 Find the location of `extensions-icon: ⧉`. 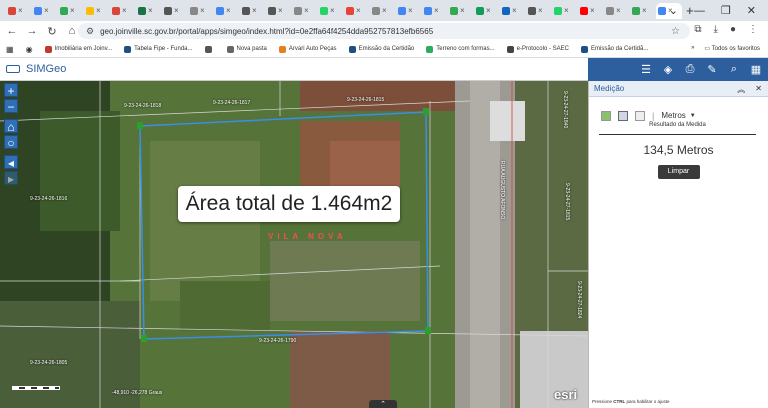

extensions-icon: ⧉ is located at coordinates (697, 29).